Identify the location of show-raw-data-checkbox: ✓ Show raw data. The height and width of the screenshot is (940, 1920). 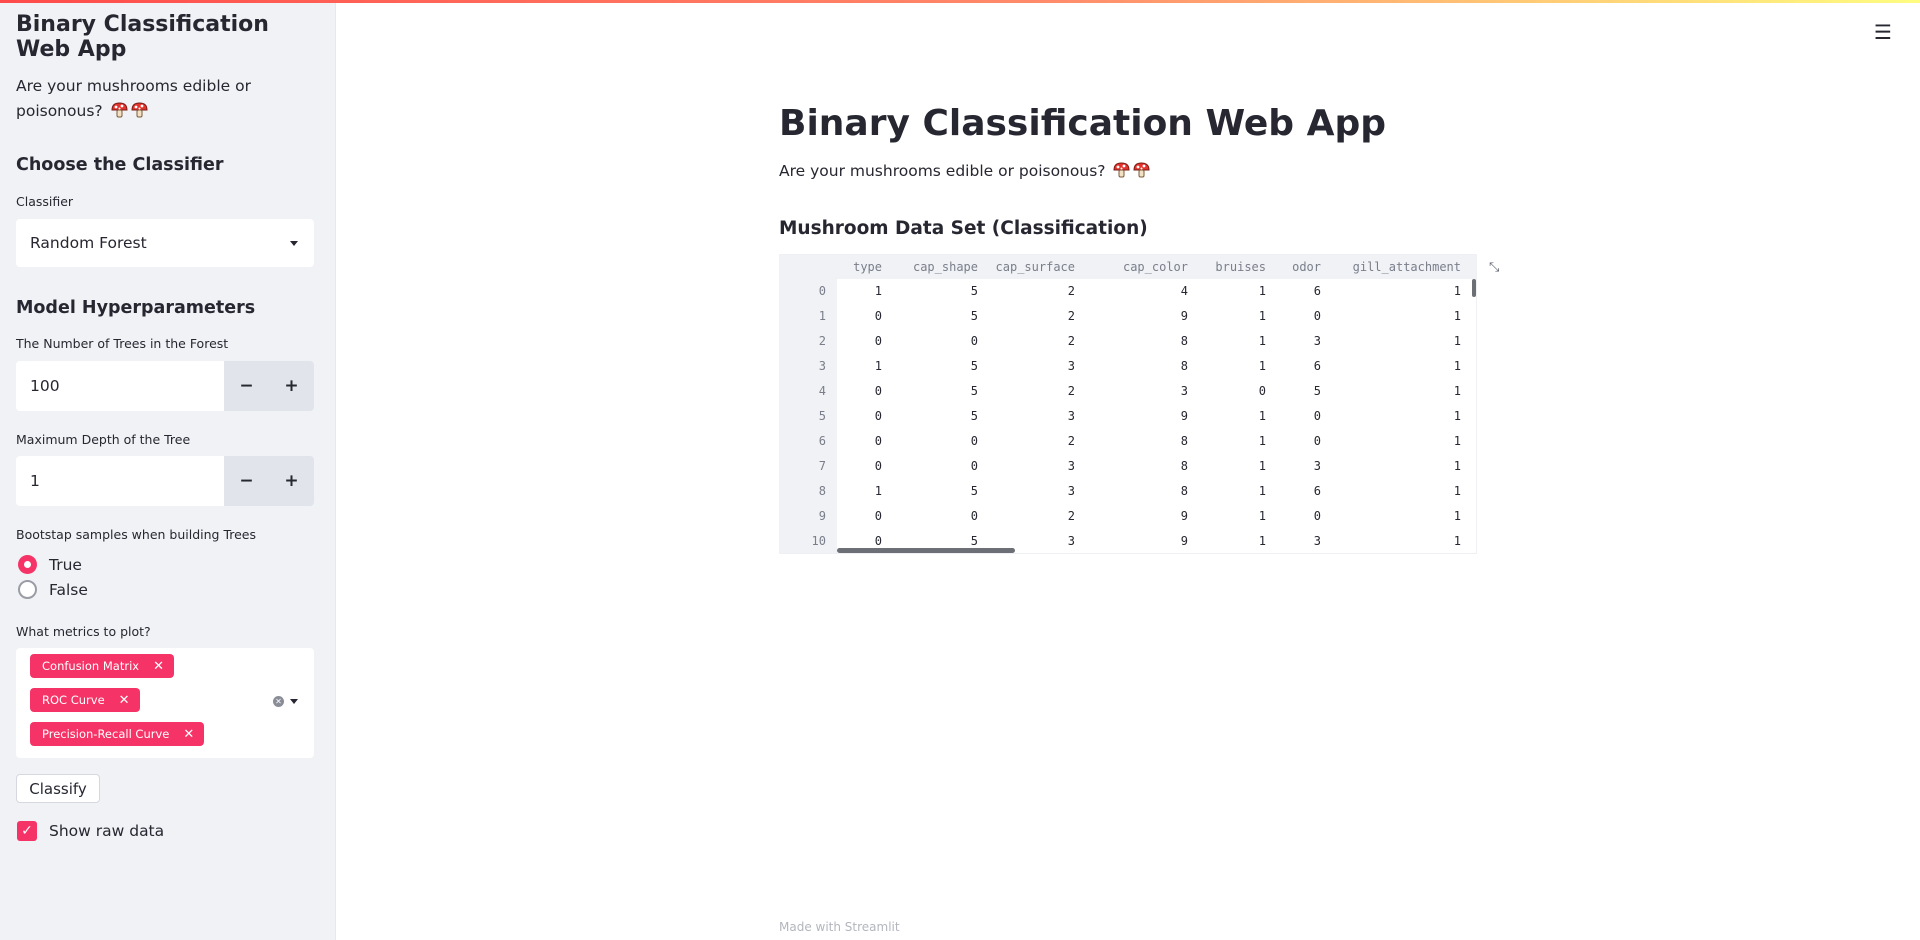
(90, 831).